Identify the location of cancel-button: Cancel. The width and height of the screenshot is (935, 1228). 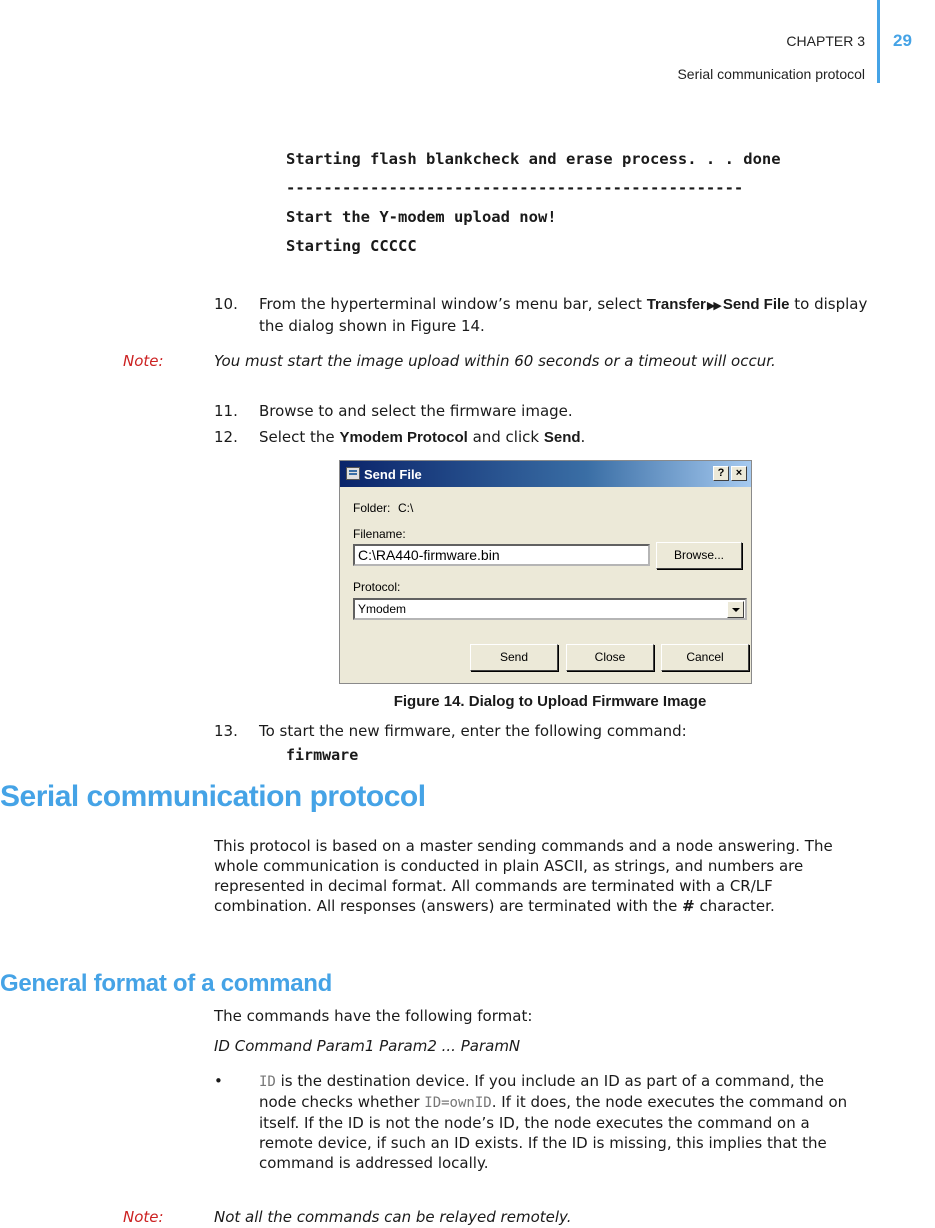
(705, 657).